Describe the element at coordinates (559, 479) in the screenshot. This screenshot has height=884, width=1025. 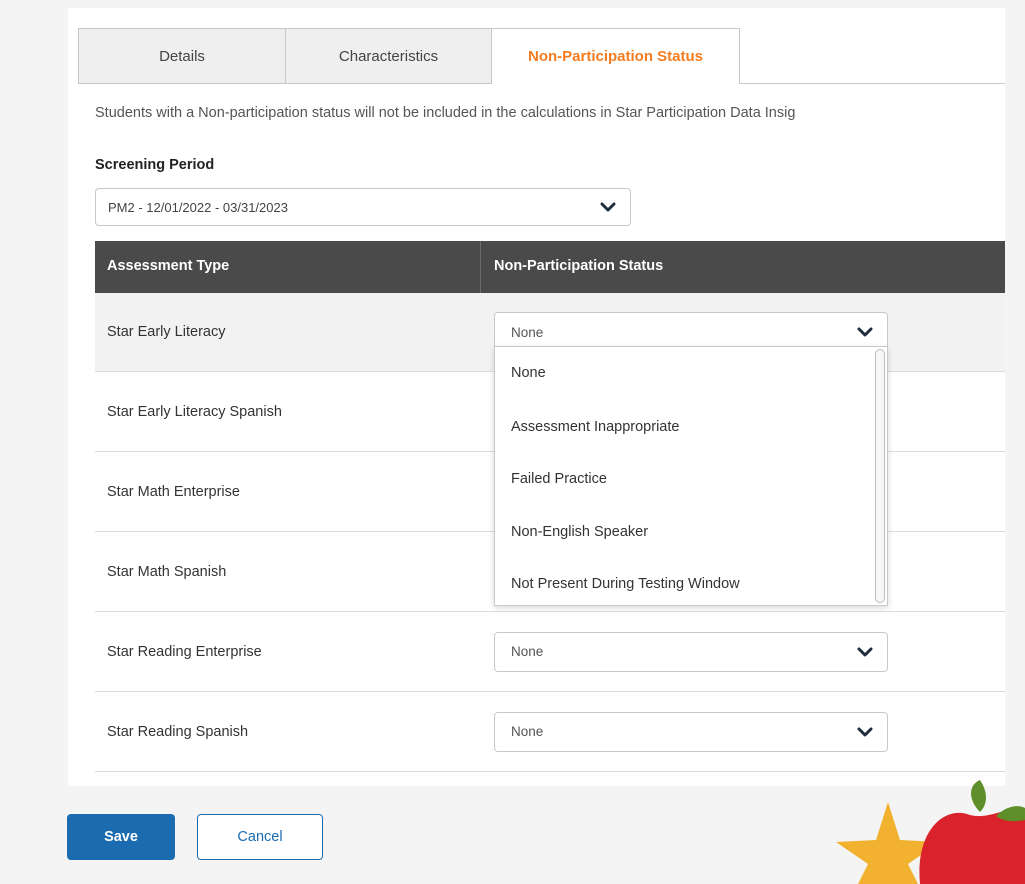
I see `dropdown-option-failed-practice: Failed Practice` at that location.